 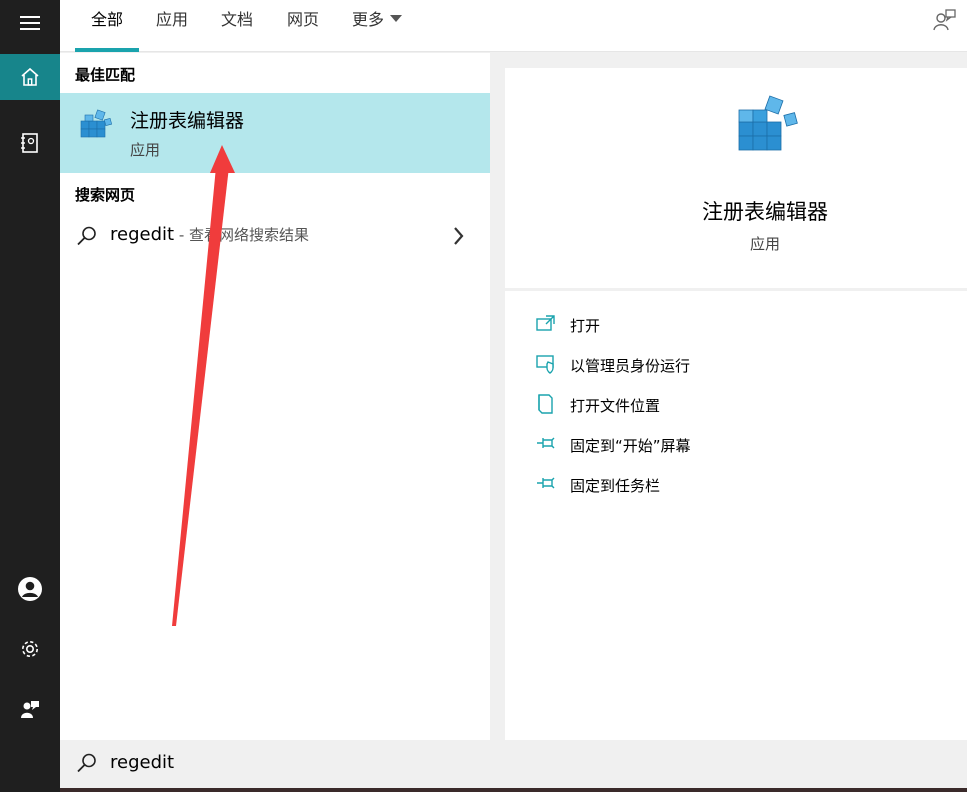 I want to click on notebook-icon, so click(x=29, y=143).